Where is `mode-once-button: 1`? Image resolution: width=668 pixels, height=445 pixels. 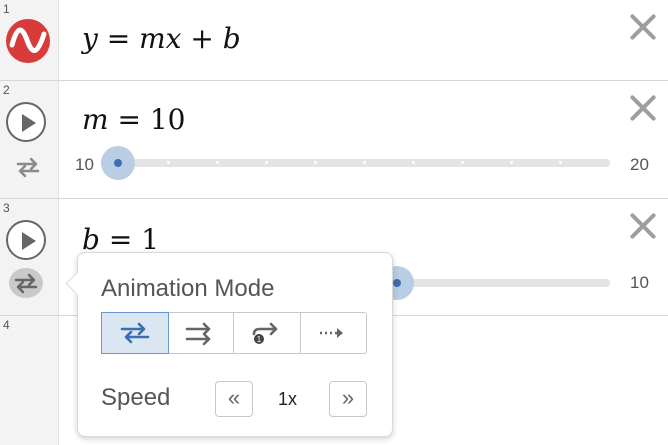
mode-once-button: 1 is located at coordinates (267, 333).